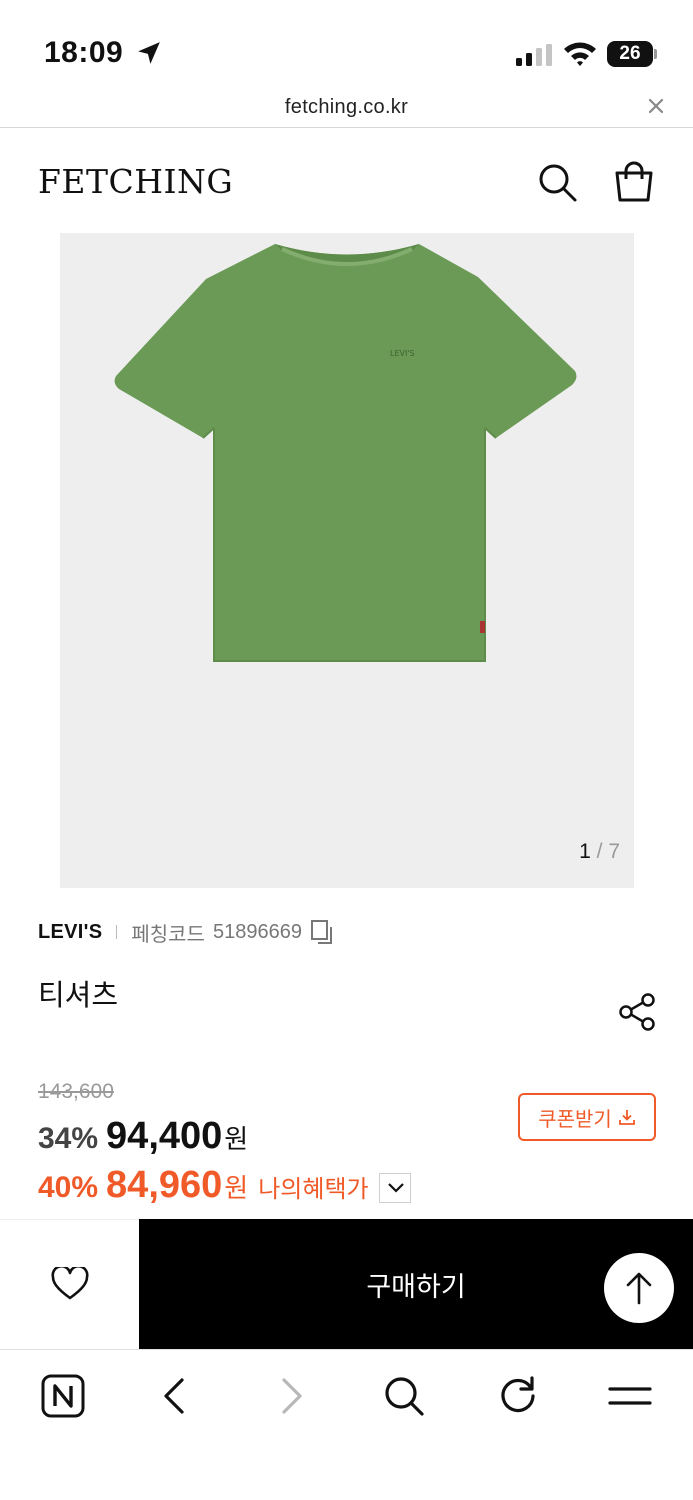 This screenshot has height=1500, width=693. Describe the element at coordinates (518, 1396) in the screenshot. I see `refresh-icon` at that location.